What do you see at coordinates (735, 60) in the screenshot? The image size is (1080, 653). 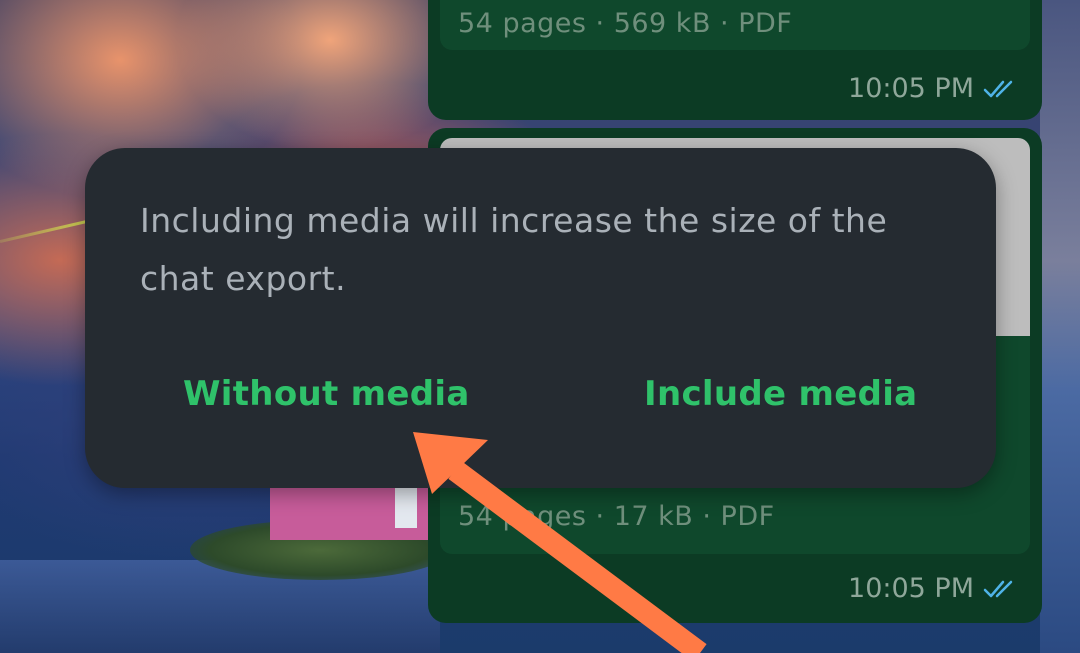 I see `message-bubble: 54 pages · 569 kB · PDF 10:05 PM` at bounding box center [735, 60].